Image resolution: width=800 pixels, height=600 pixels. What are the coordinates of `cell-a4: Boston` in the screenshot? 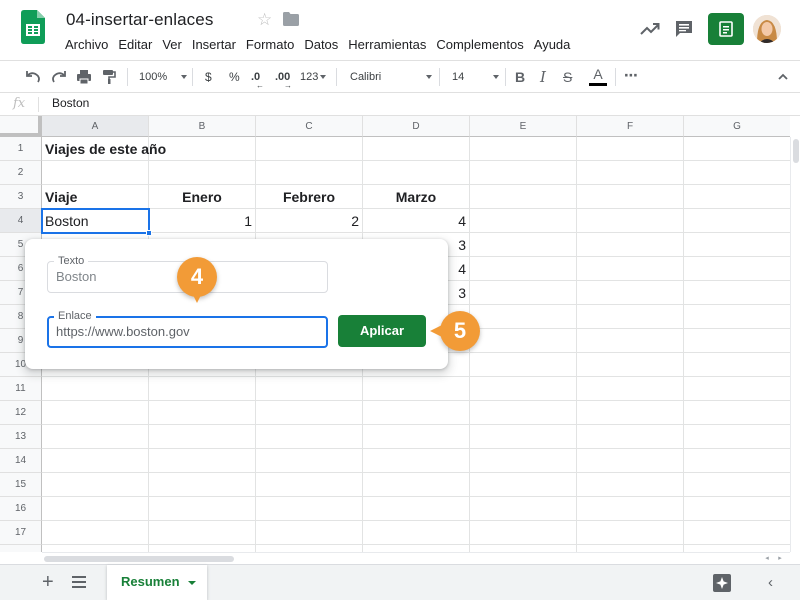 It's located at (95, 221).